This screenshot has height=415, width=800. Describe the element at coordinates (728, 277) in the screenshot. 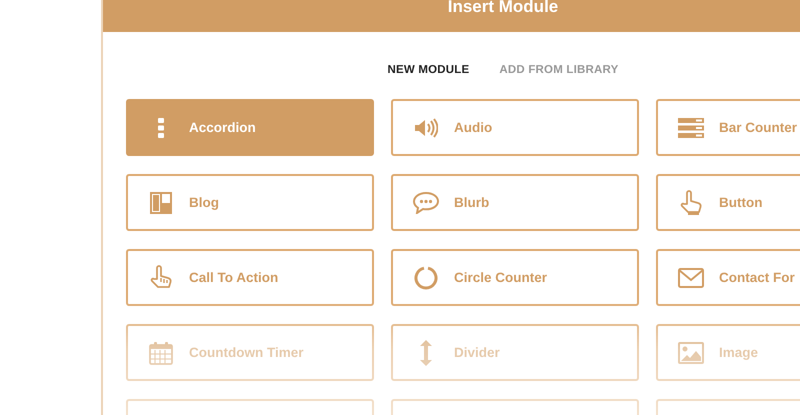

I see `module-card: Contact For` at that location.